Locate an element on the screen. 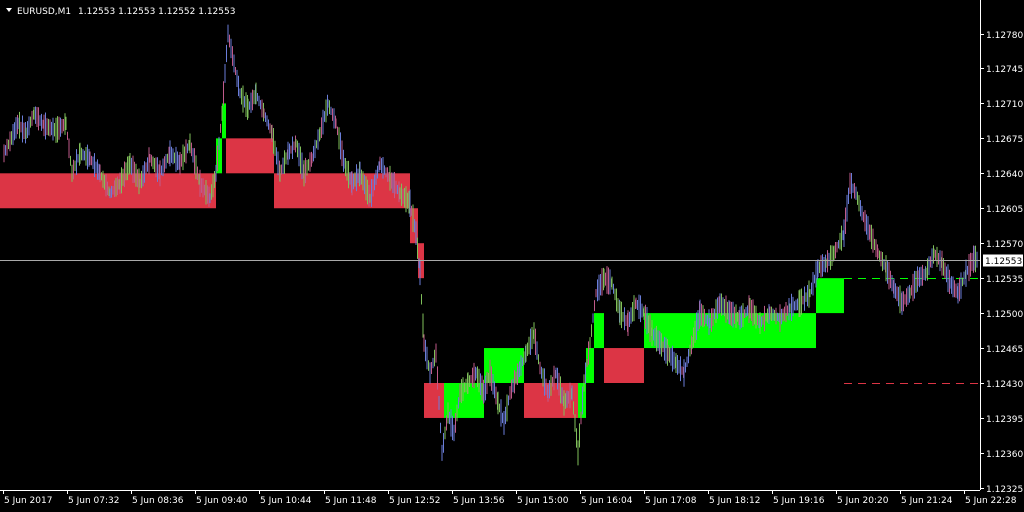 The image size is (1024, 512). y-tick-label: 1.12605 is located at coordinates (1004, 210).